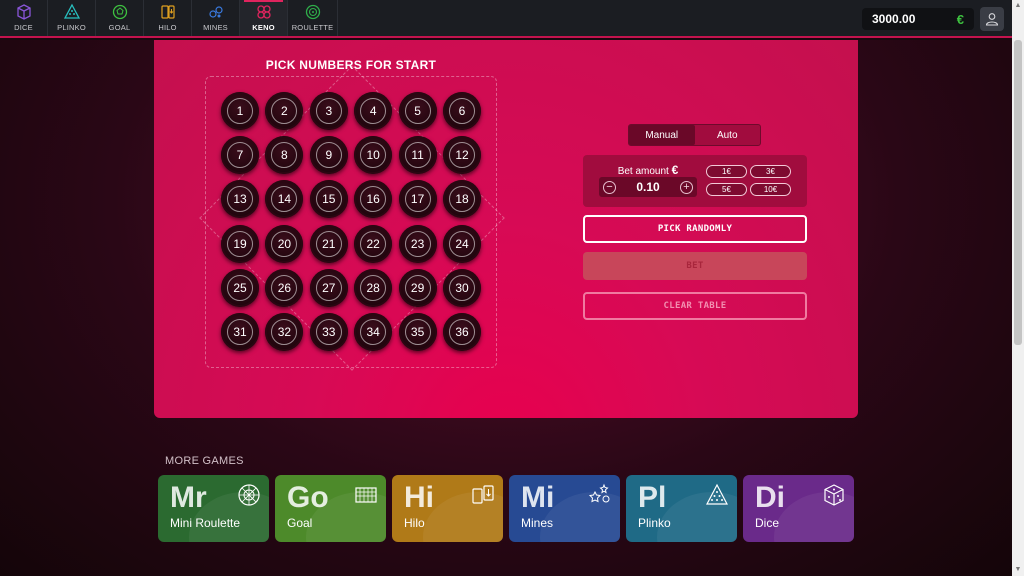 The height and width of the screenshot is (576, 1024). I want to click on keno-number-label: 20, so click(284, 243).